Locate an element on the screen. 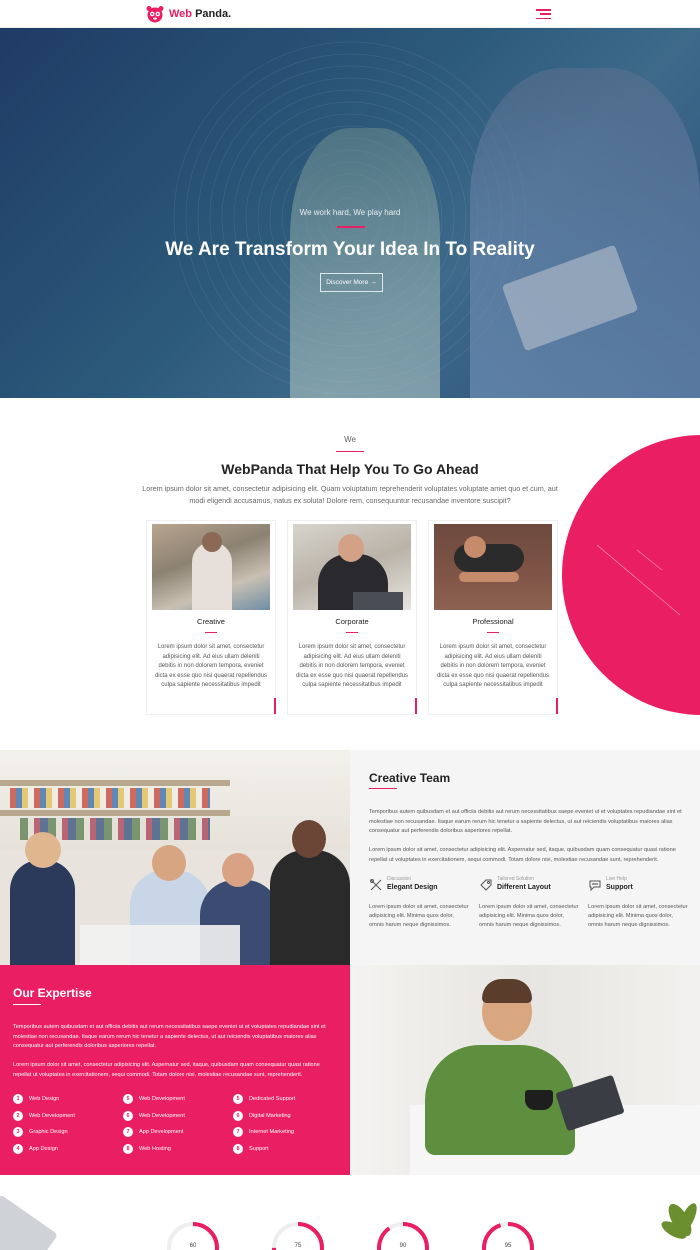 The image size is (700, 1250). hero-person-man is located at coordinates (585, 233).